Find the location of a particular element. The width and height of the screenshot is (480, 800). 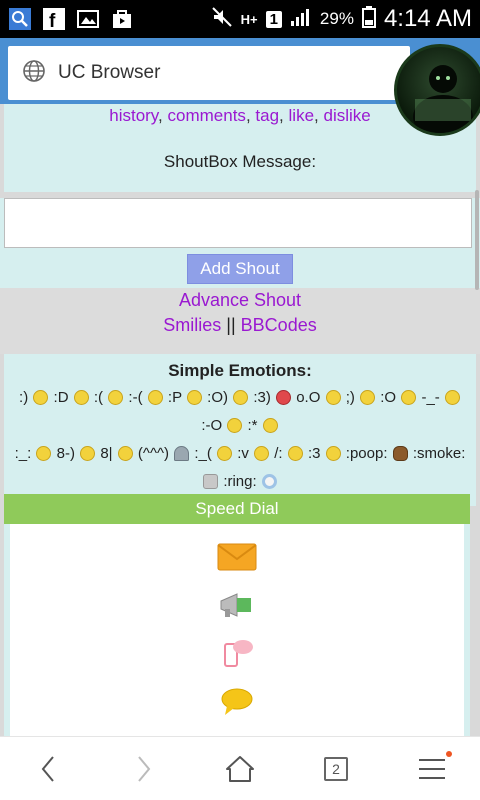

tag-link: tag is located at coordinates (267, 115).